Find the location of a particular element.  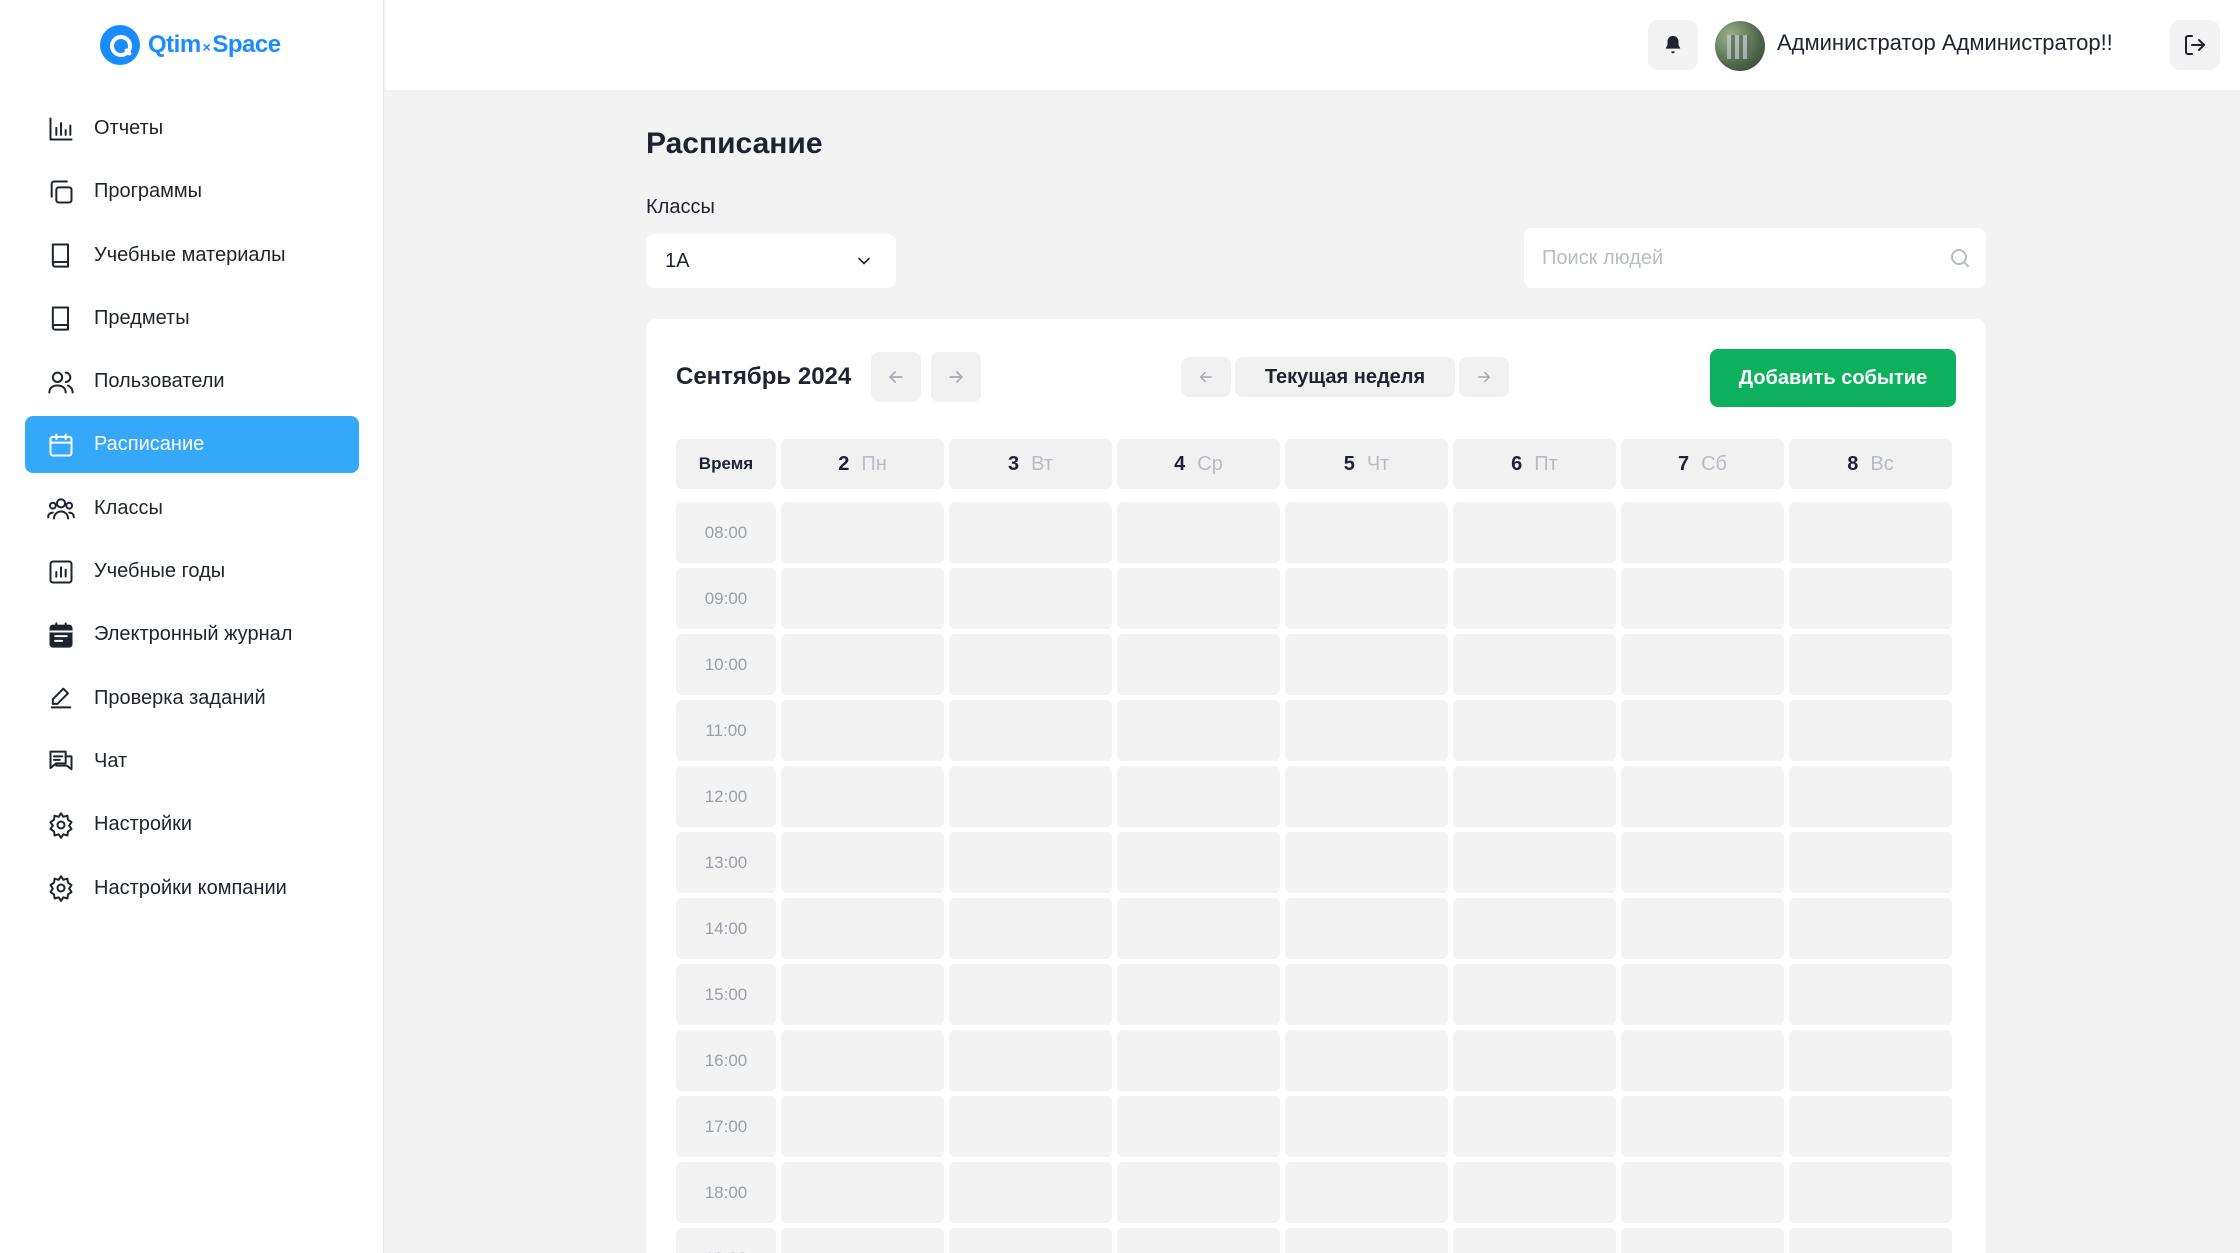

prev-week-button is located at coordinates (1206, 377).